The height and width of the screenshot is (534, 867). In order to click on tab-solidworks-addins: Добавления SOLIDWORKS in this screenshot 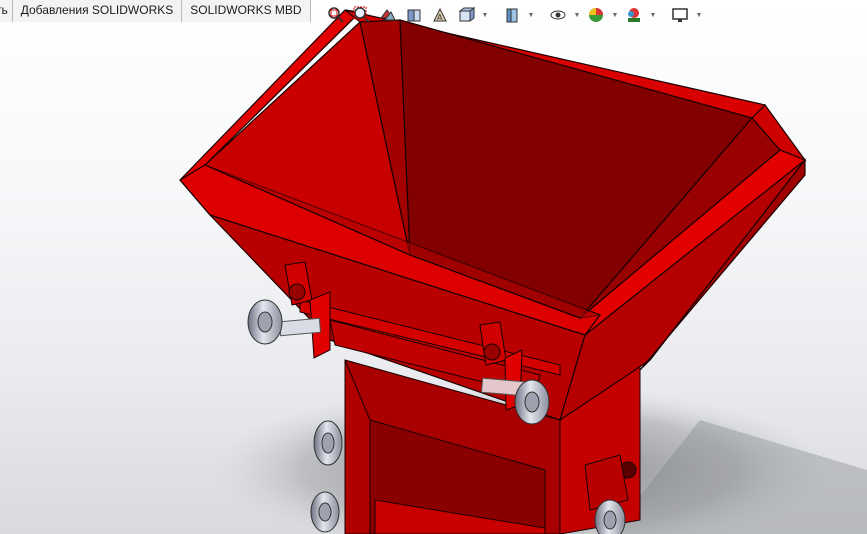, I will do `click(97, 11)`.